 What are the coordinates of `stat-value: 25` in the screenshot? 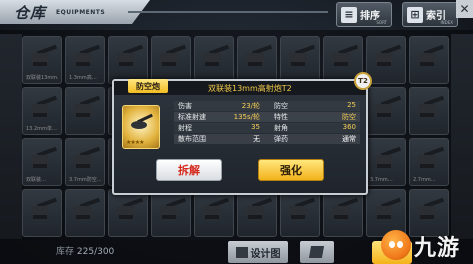 It's located at (351, 105).